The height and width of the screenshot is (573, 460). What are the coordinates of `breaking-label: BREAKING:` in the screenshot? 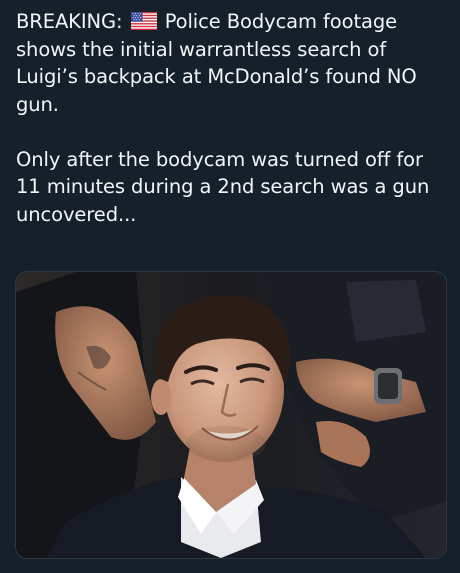 It's located at (72, 21).